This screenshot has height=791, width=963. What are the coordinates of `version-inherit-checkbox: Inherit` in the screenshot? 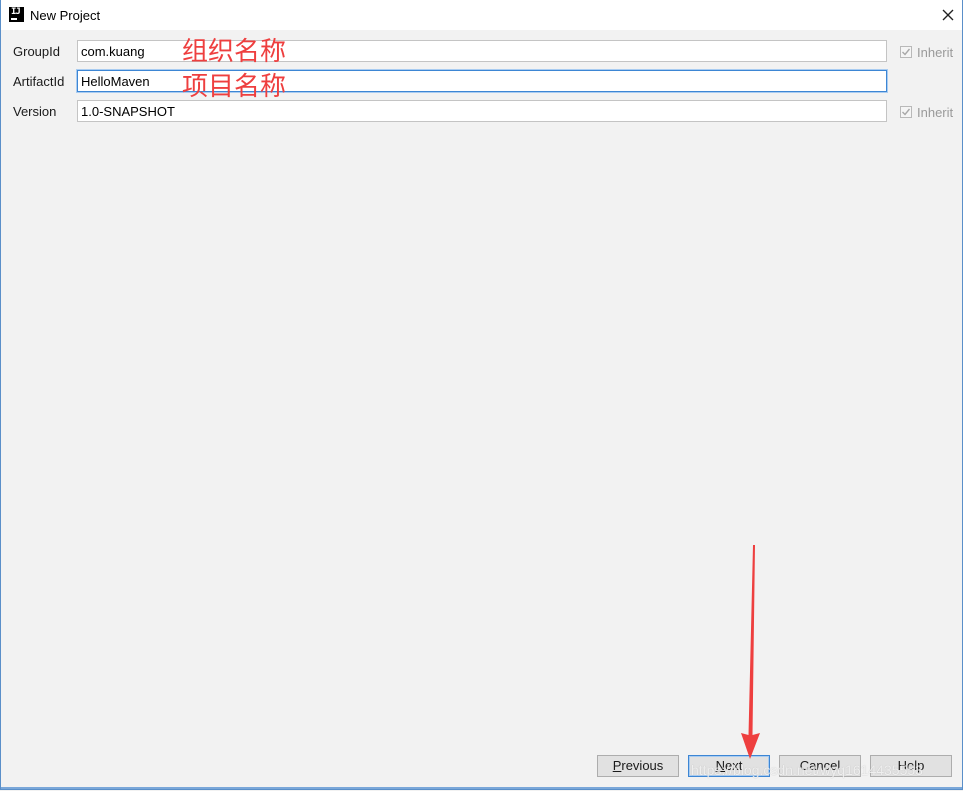 It's located at (926, 112).